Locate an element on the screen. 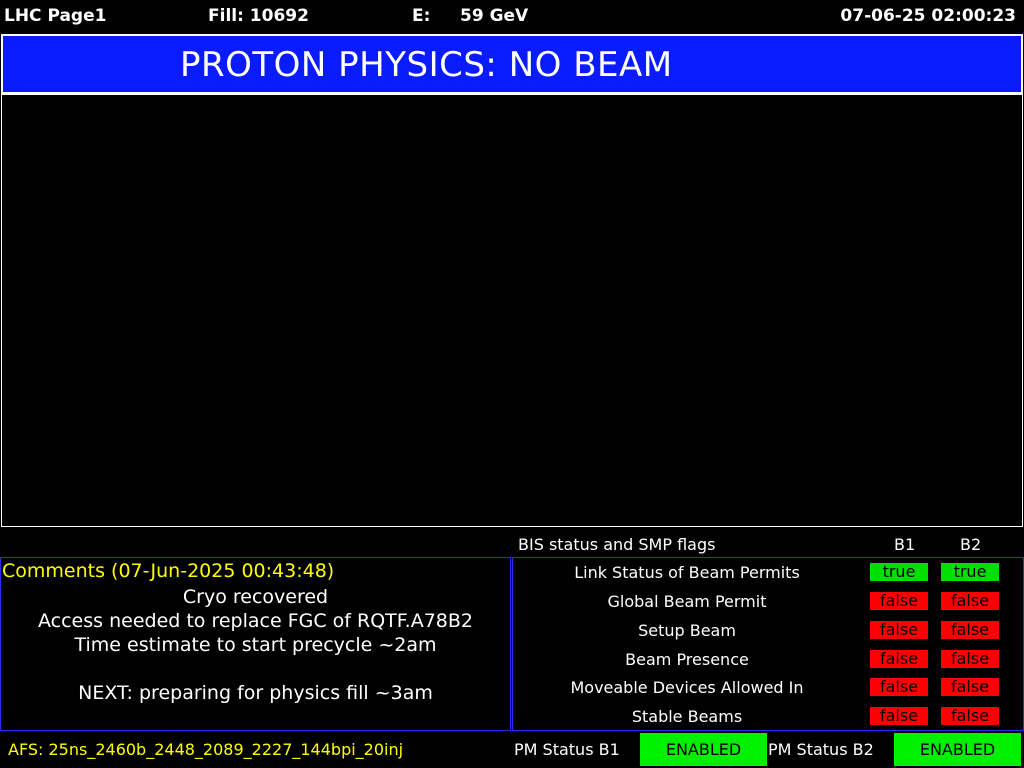 The width and height of the screenshot is (1024, 768). flag-b2-stable-beams: false is located at coordinates (970, 716).